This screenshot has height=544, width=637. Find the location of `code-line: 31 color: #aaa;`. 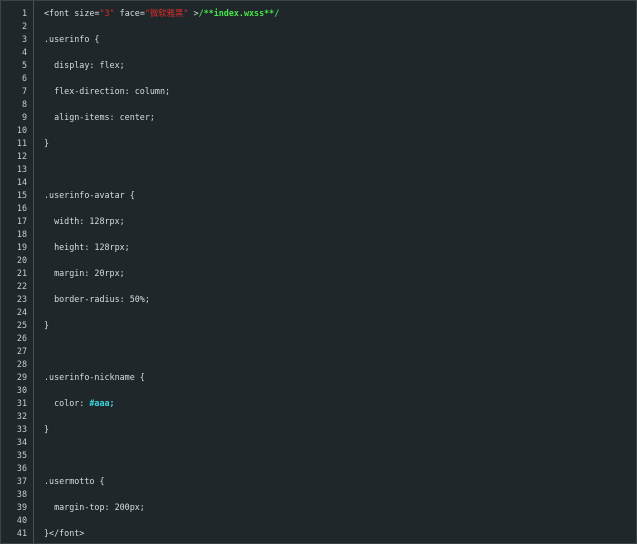

code-line: 31 color: #aaa; is located at coordinates (318, 403).